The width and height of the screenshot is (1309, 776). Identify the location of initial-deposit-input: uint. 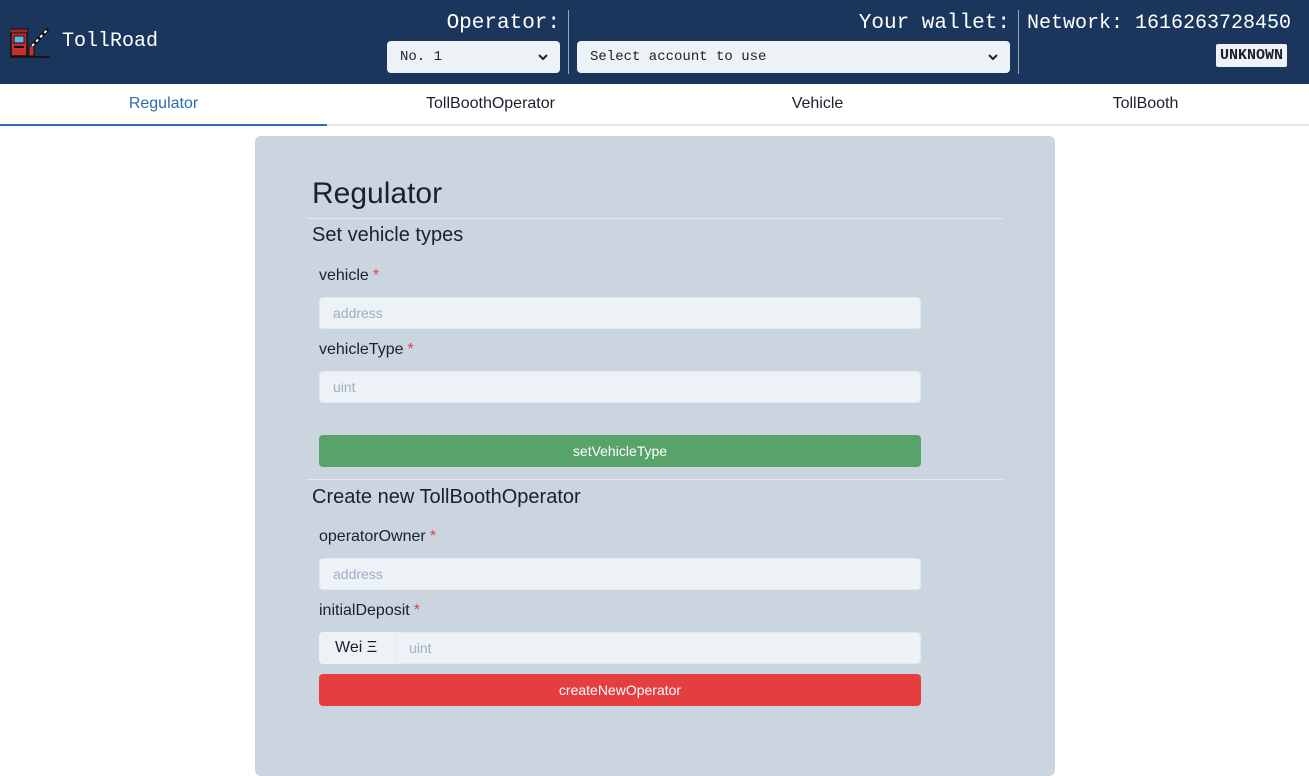
(658, 648).